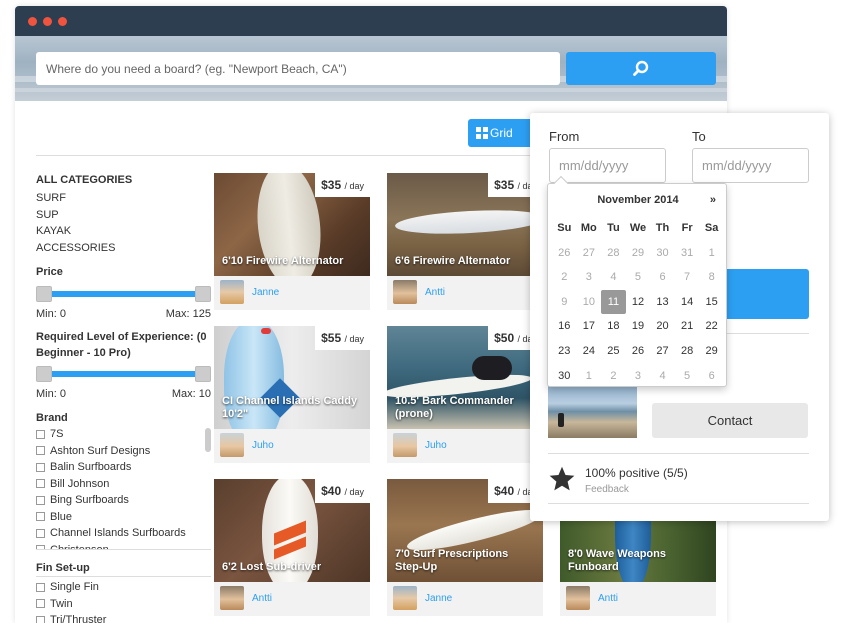 The width and height of the screenshot is (846, 623). I want to click on brand-option: Bill Johnson, so click(123, 484).